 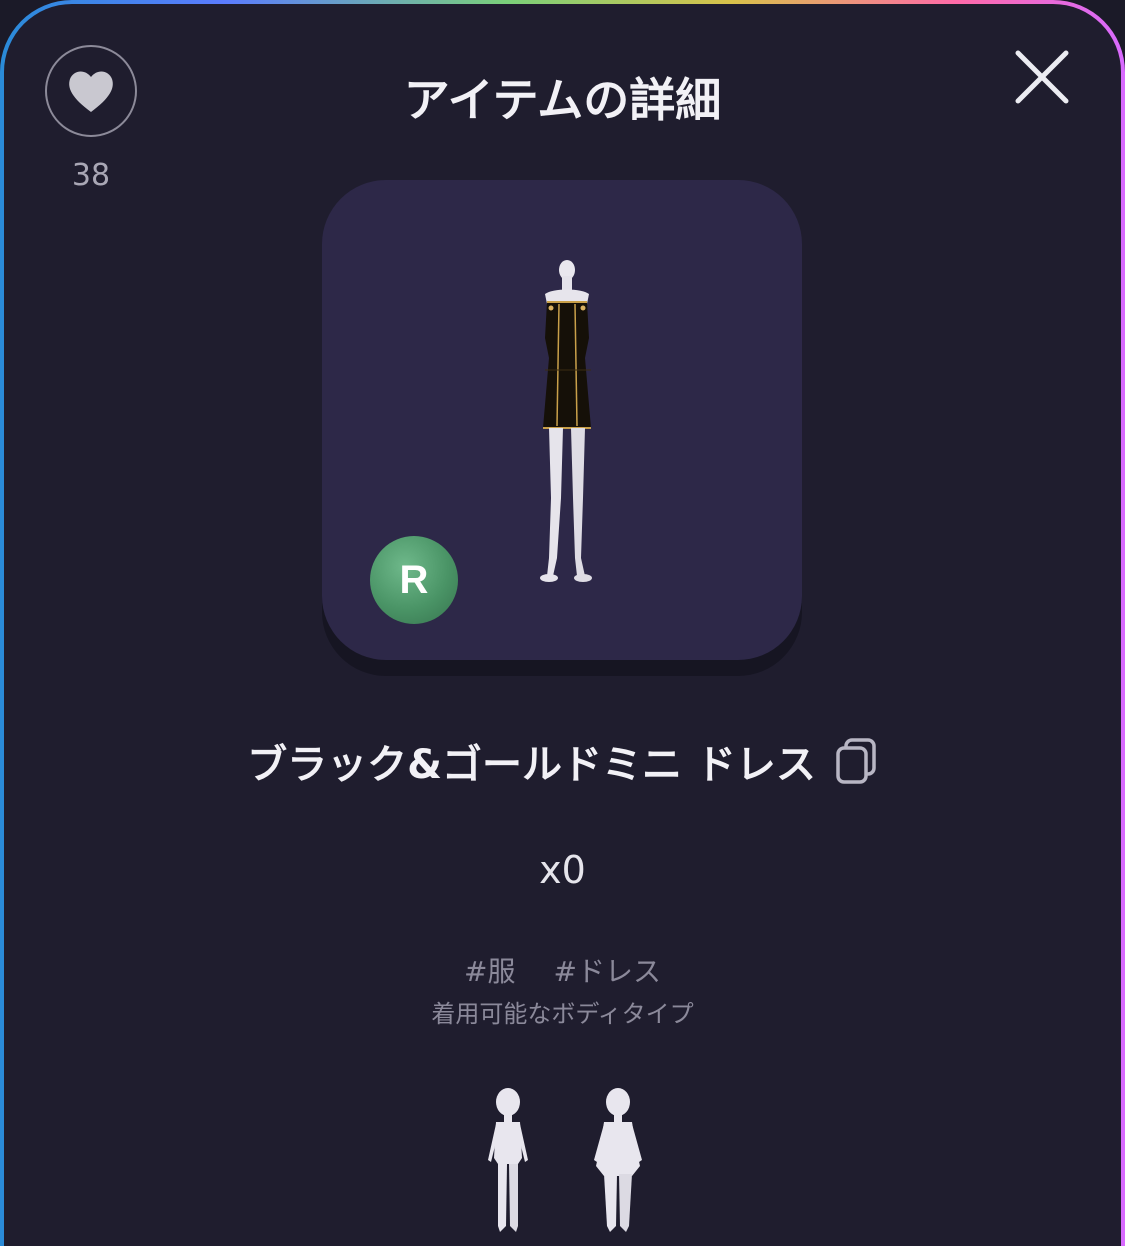 What do you see at coordinates (414, 580) in the screenshot?
I see `rarity-badge: R` at bounding box center [414, 580].